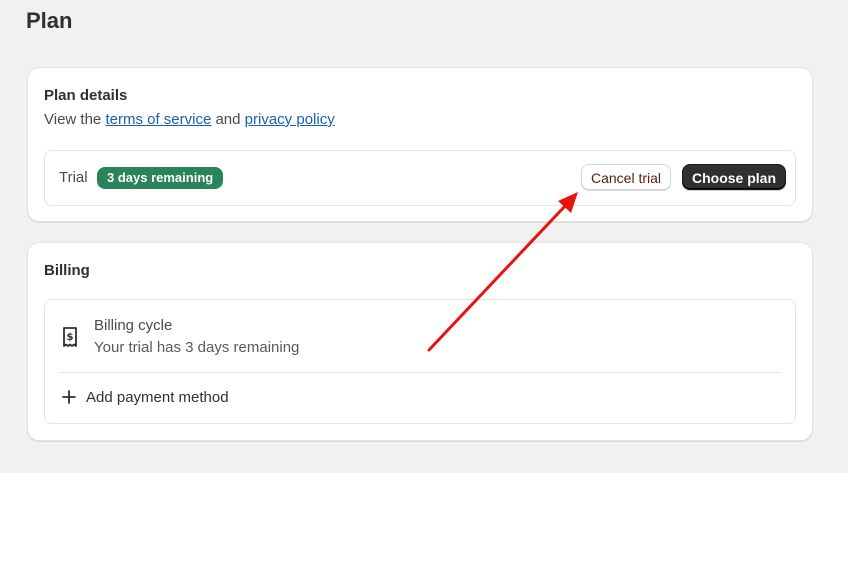  I want to click on receipt-dollar-icon: $, so click(70, 337).